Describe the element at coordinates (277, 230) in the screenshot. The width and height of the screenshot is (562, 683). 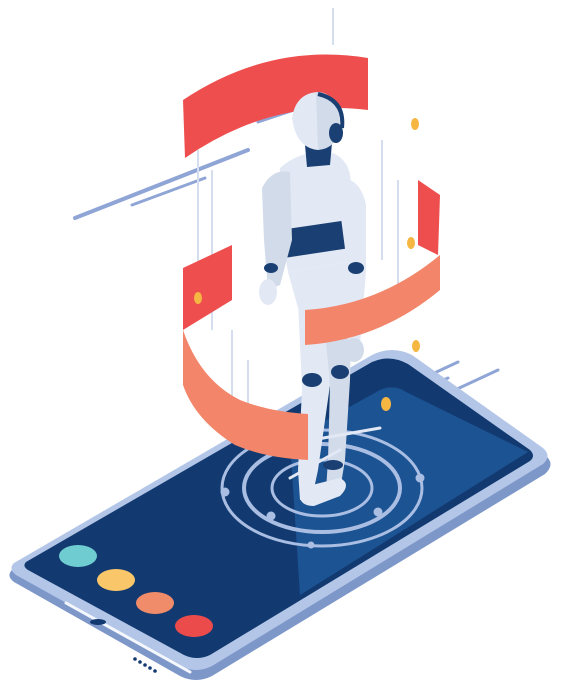
I see `robot-arm-left` at that location.